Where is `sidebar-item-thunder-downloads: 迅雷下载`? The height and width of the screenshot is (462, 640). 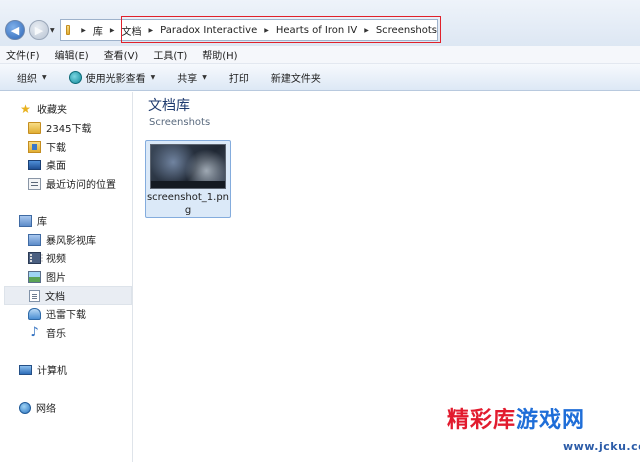
sidebar-item-thunder-downloads: 迅雷下载 is located at coordinates (68, 313).